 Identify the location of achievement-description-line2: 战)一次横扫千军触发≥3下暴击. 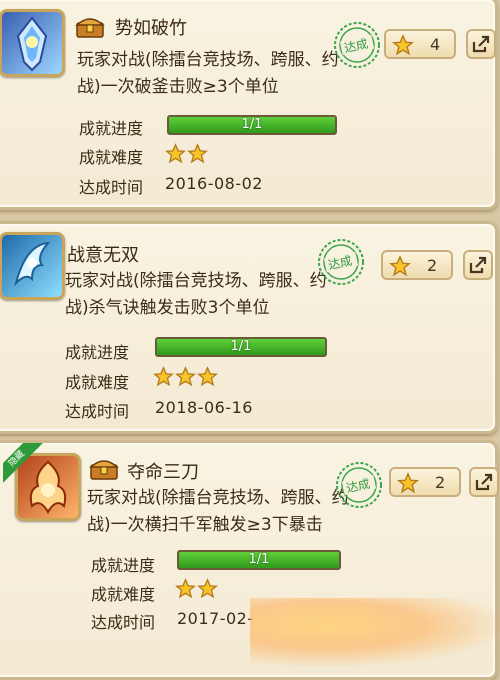
(205, 525).